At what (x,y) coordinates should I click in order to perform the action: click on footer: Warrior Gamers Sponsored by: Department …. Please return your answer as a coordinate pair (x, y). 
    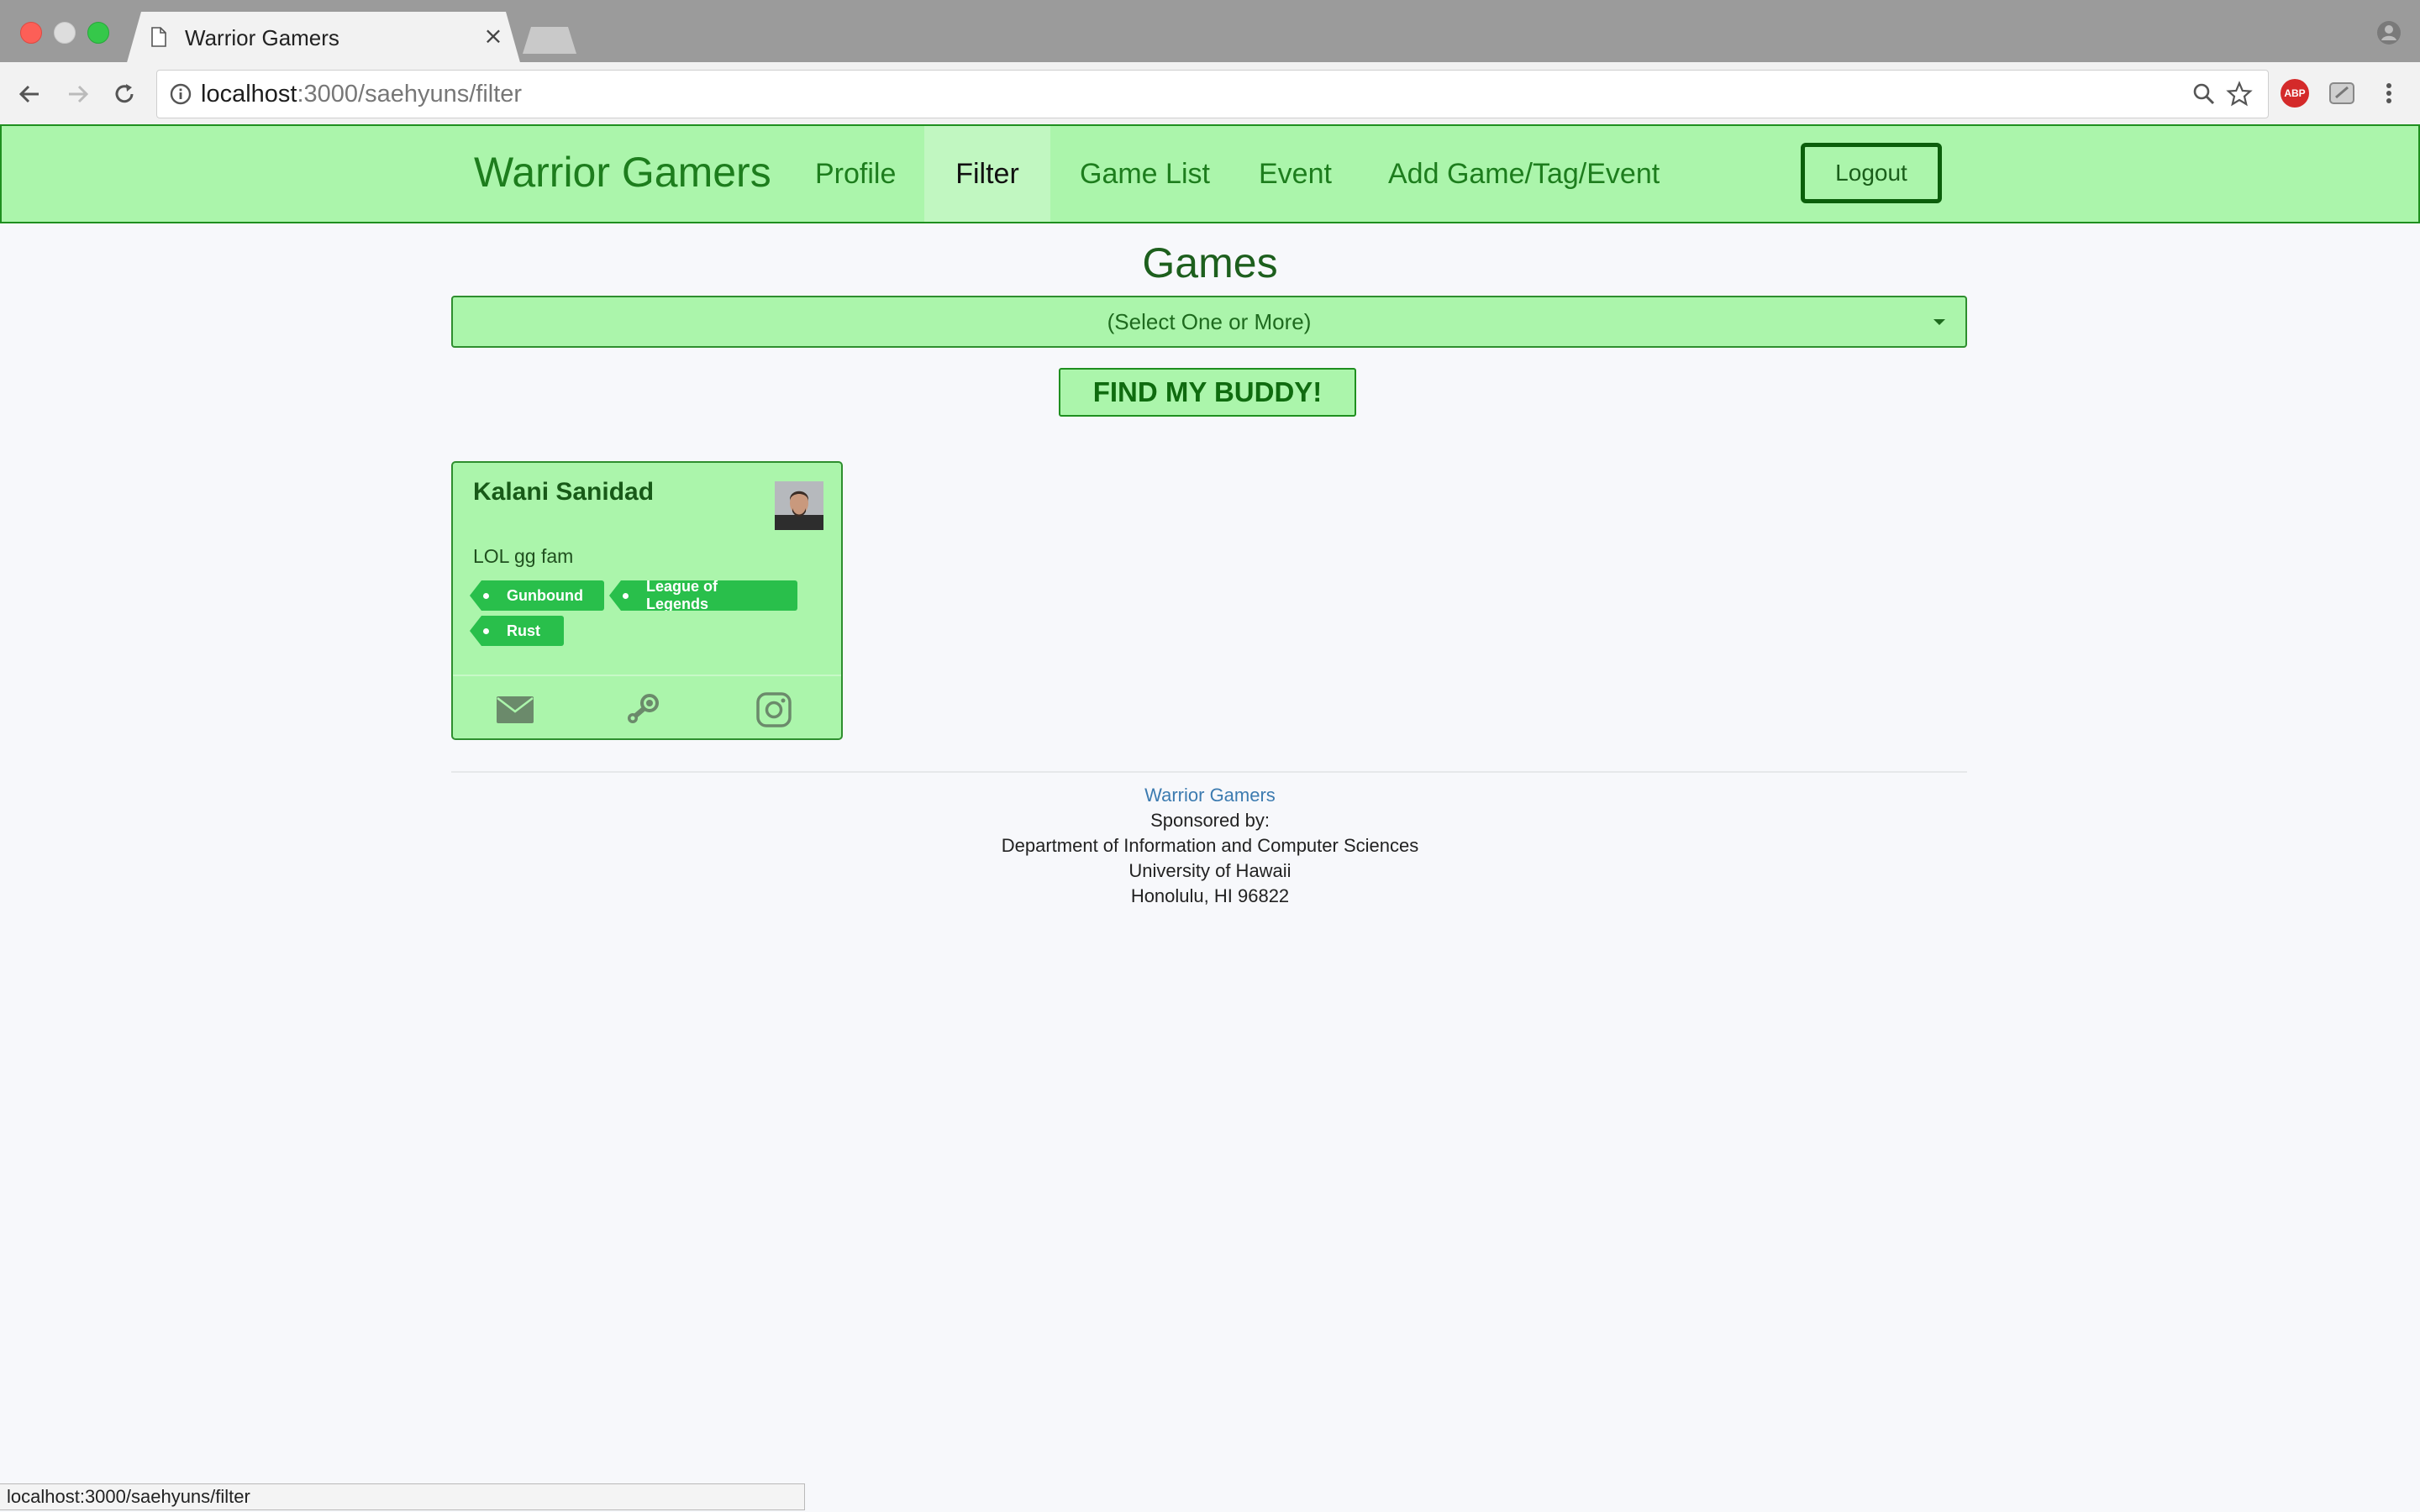
    Looking at the image, I should click on (1210, 846).